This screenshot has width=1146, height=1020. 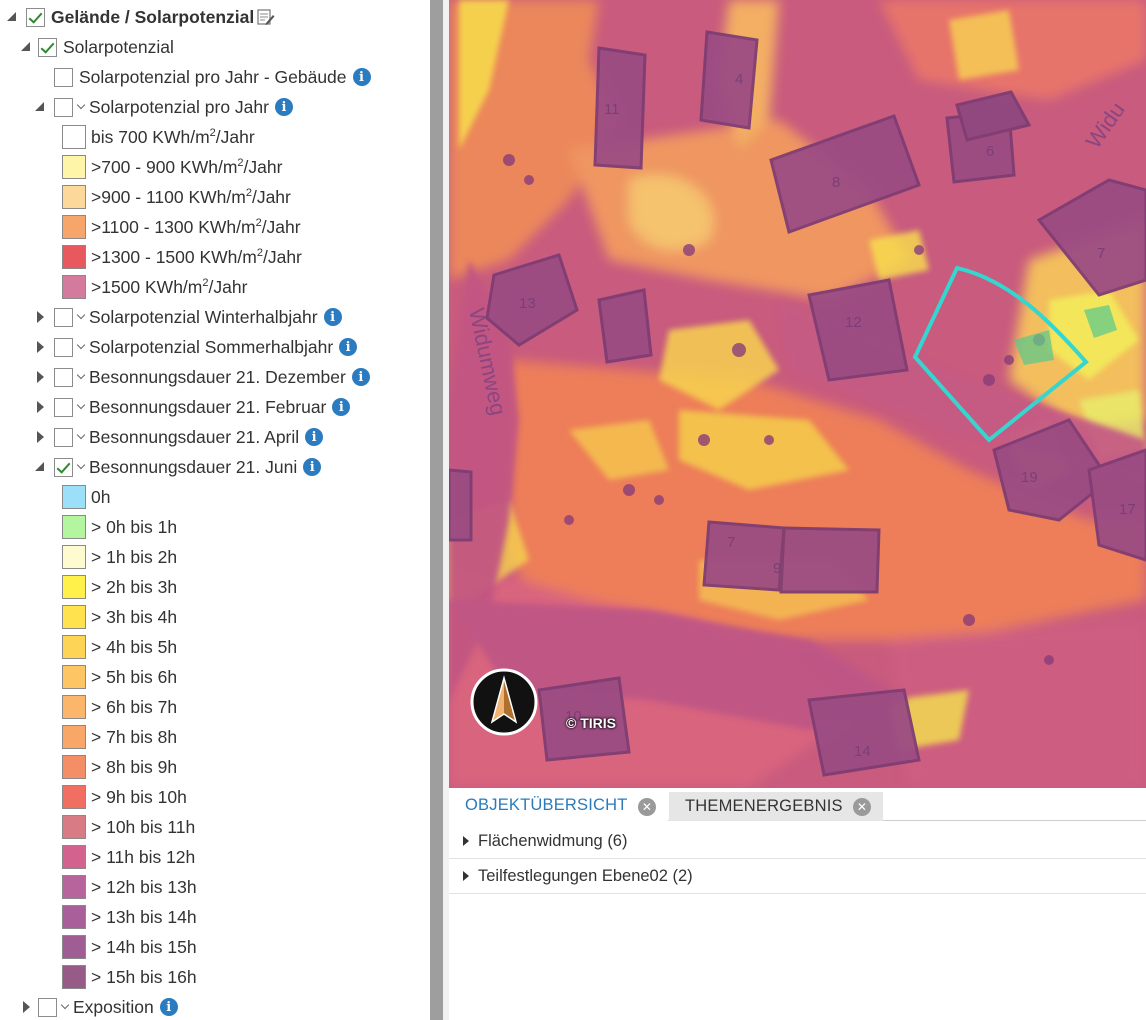 What do you see at coordinates (47, 47) in the screenshot?
I see `checkbox-solarpotenzial` at bounding box center [47, 47].